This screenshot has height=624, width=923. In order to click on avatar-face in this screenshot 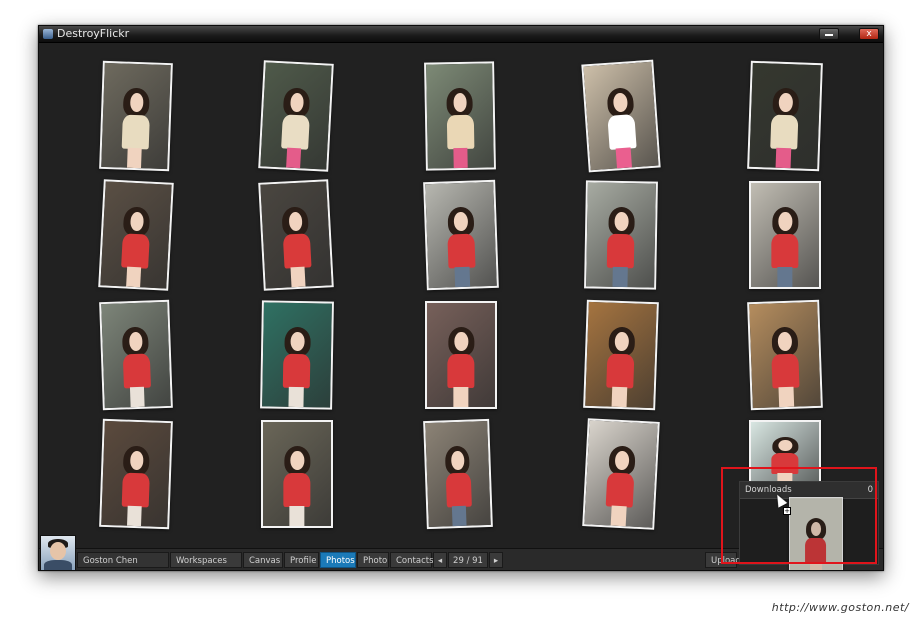, I will do `click(58, 551)`.